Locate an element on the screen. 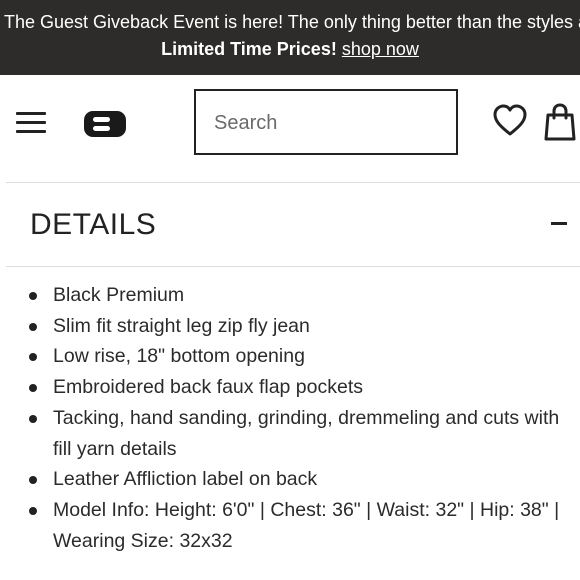 This screenshot has width=580, height=580. search-input is located at coordinates (324, 123).